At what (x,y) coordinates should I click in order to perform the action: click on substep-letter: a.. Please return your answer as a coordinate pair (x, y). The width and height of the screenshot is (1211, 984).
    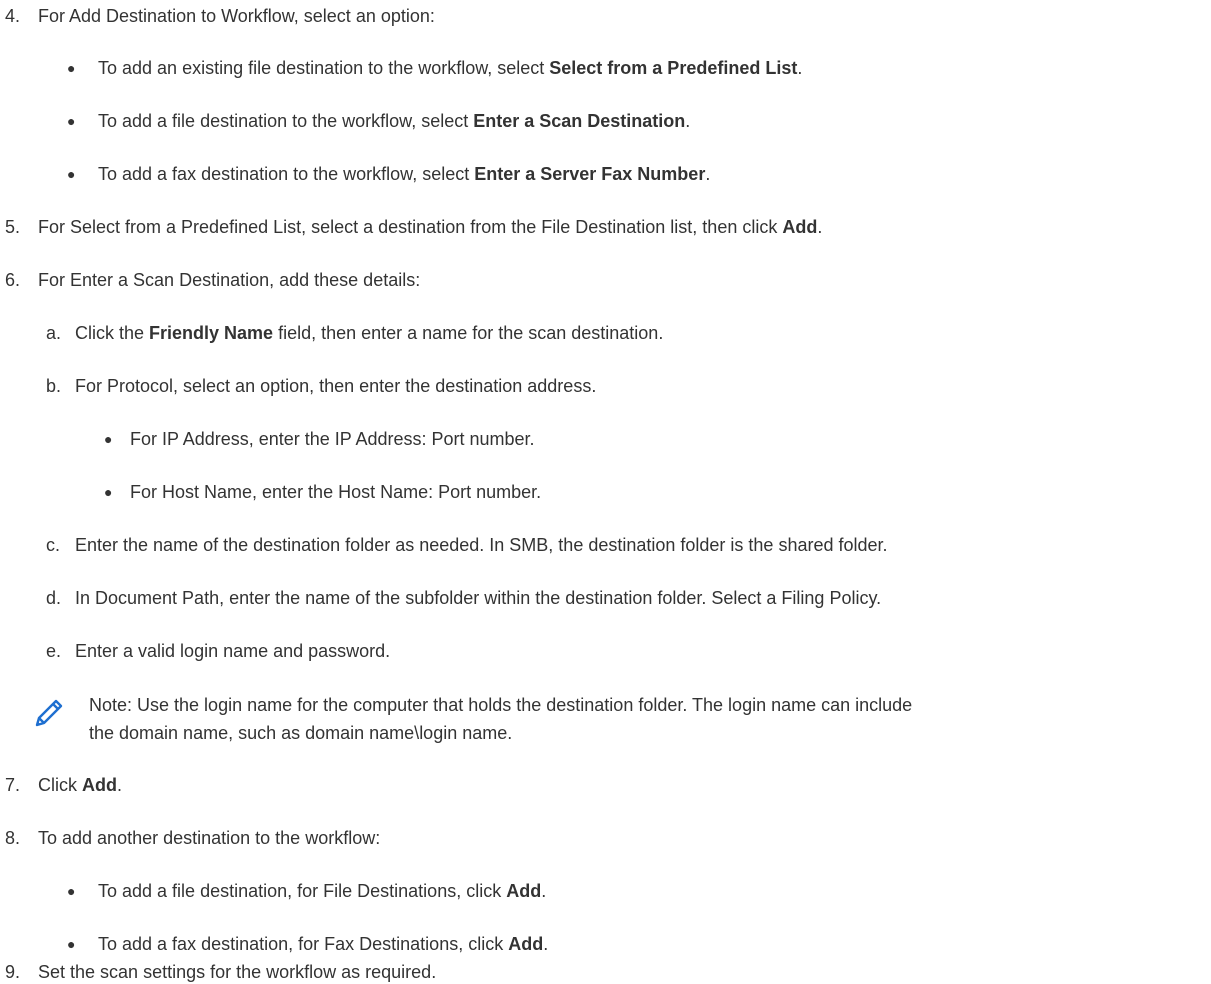
    Looking at the image, I should click on (54, 333).